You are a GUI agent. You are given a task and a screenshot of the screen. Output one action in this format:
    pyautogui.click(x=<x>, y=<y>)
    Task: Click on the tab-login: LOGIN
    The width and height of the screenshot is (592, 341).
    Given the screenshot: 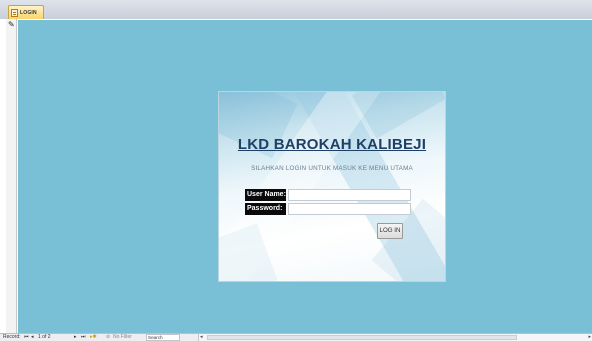 What is the action you would take?
    pyautogui.click(x=26, y=12)
    